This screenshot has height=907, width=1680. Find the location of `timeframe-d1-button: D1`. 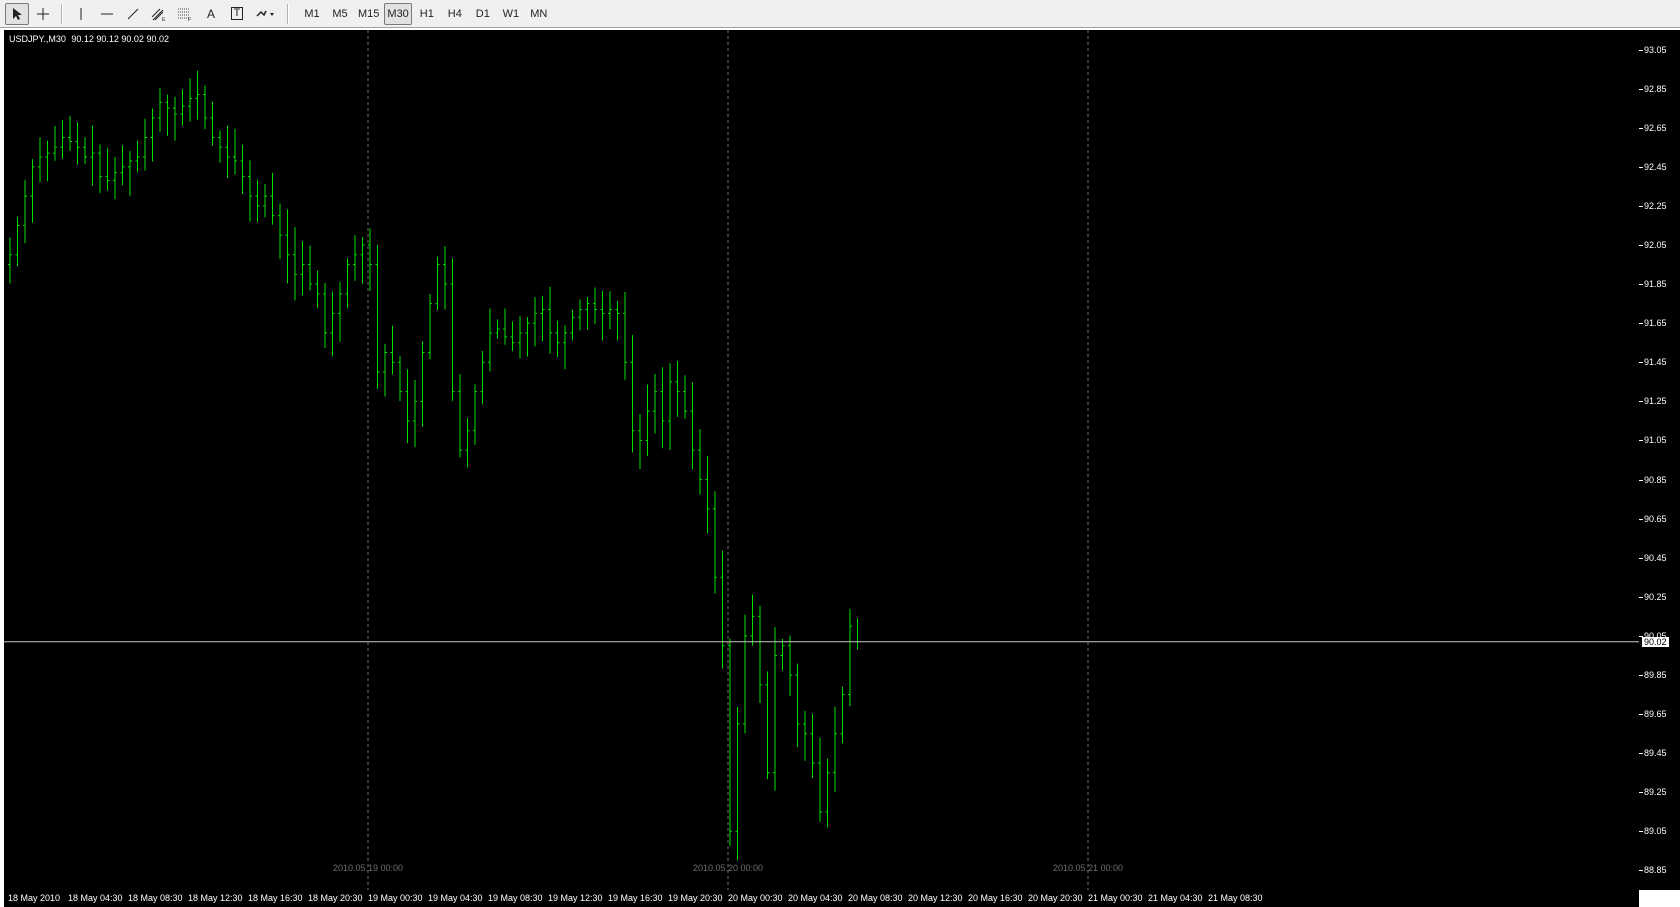

timeframe-d1-button: D1 is located at coordinates (483, 14).